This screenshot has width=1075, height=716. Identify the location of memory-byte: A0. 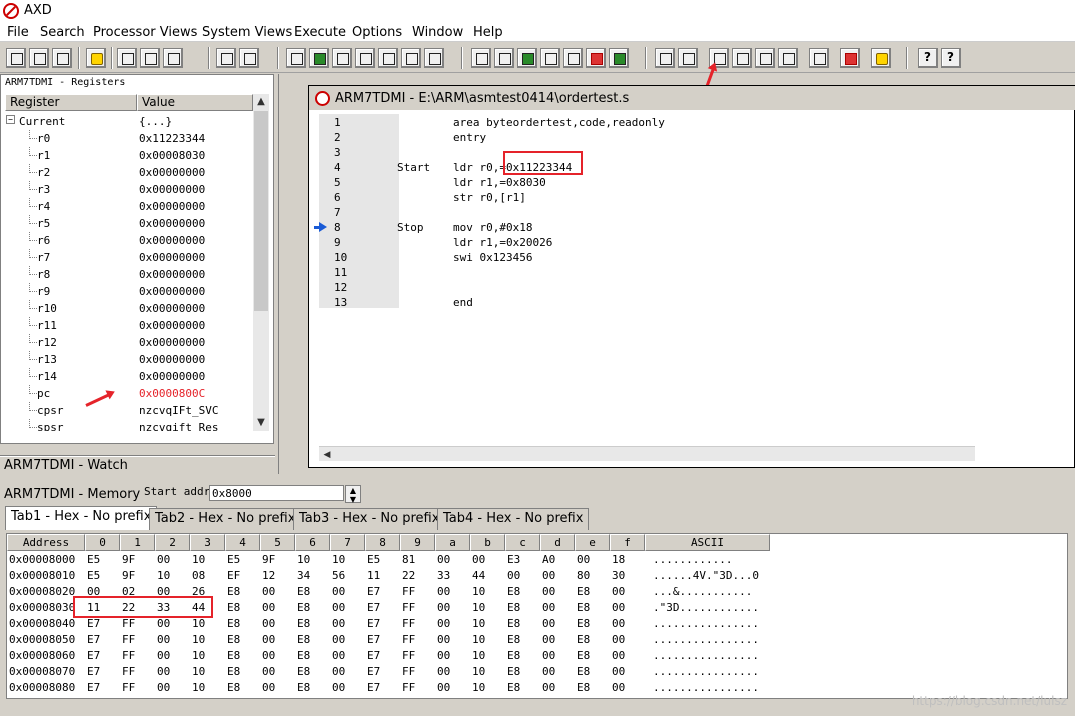
(548, 559).